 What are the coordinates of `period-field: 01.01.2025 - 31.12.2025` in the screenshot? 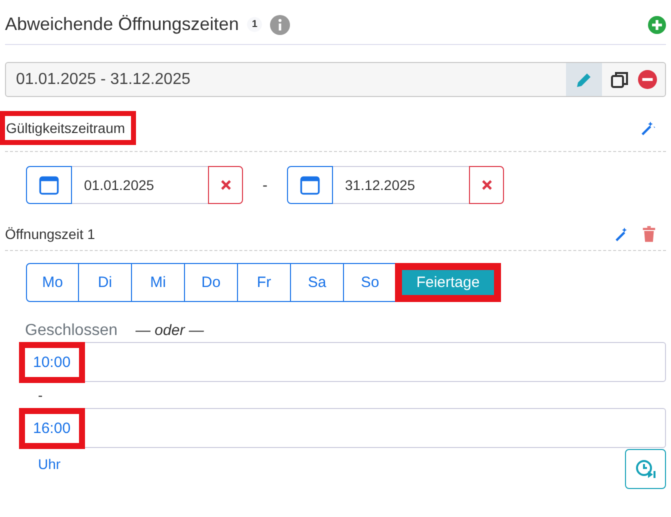 It's located at (335, 79).